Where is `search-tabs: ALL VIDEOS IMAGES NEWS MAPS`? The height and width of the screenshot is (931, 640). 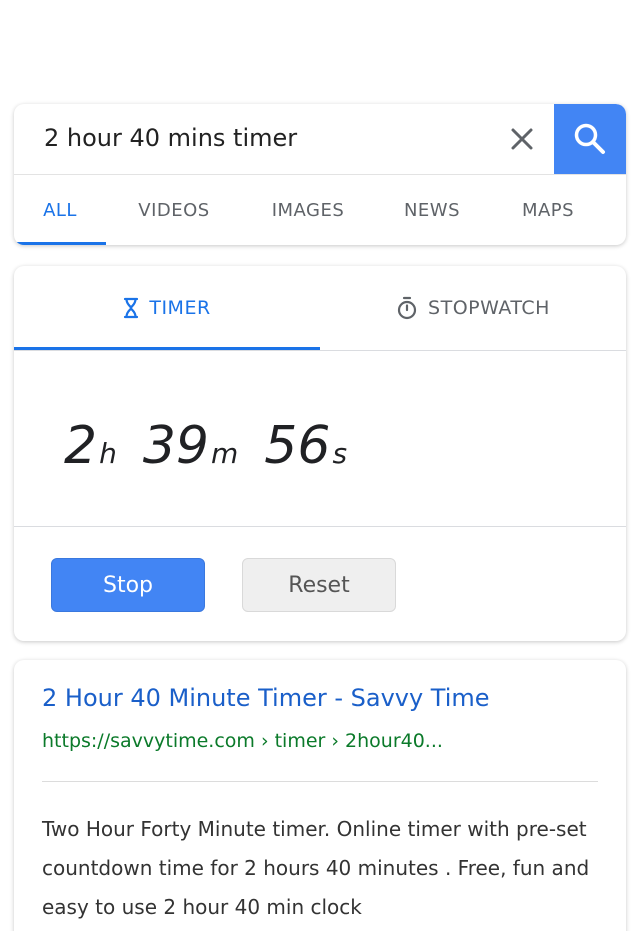 search-tabs: ALL VIDEOS IMAGES NEWS MAPS is located at coordinates (320, 210).